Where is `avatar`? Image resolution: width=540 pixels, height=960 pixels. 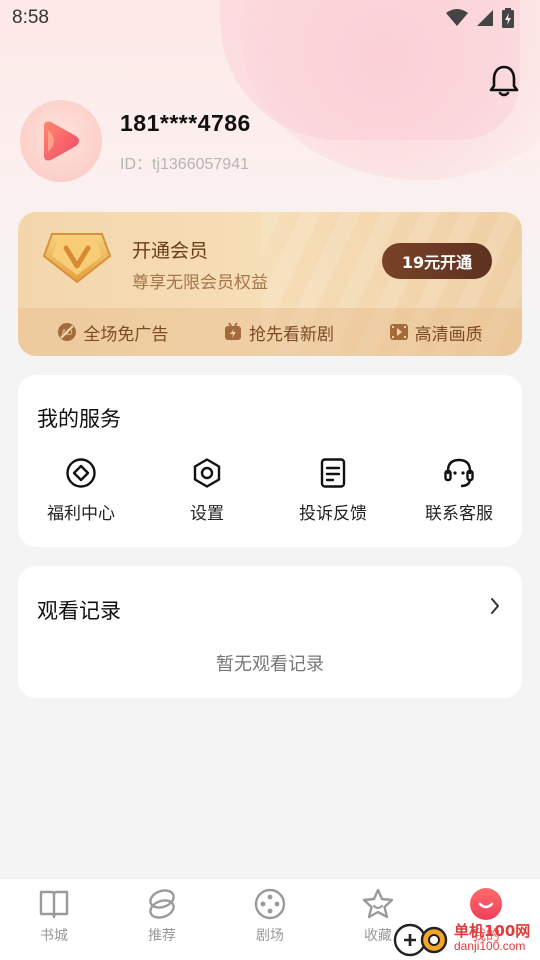 avatar is located at coordinates (61, 141).